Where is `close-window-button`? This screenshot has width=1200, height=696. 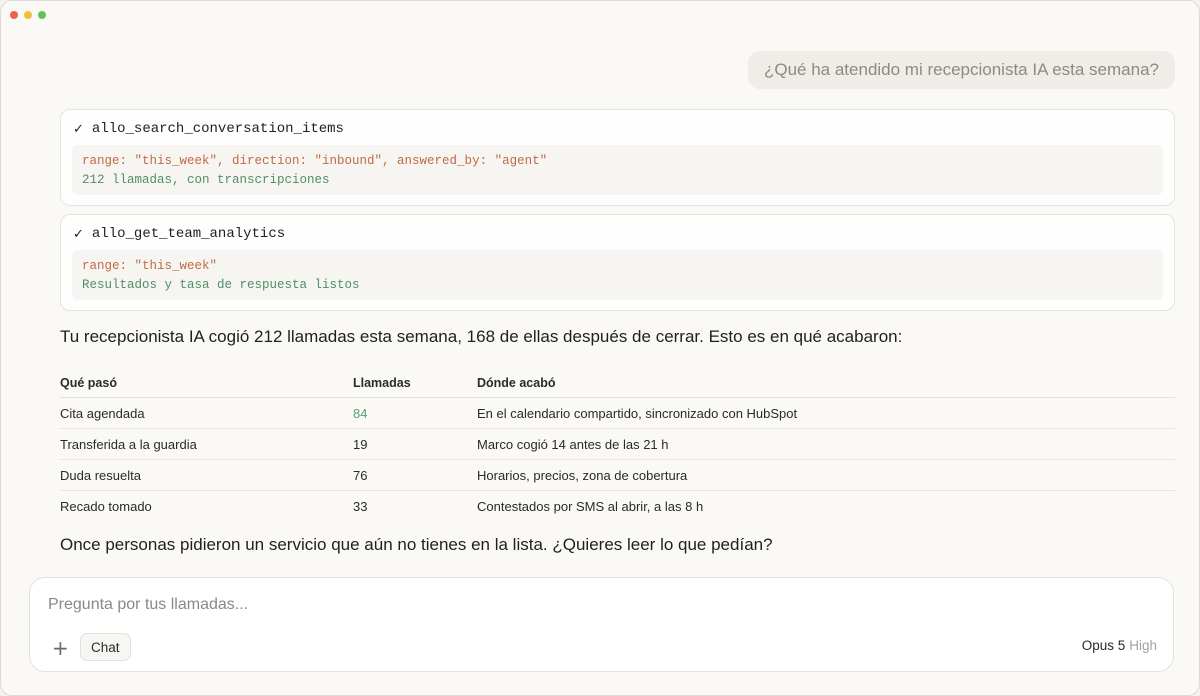
close-window-button is located at coordinates (14, 15).